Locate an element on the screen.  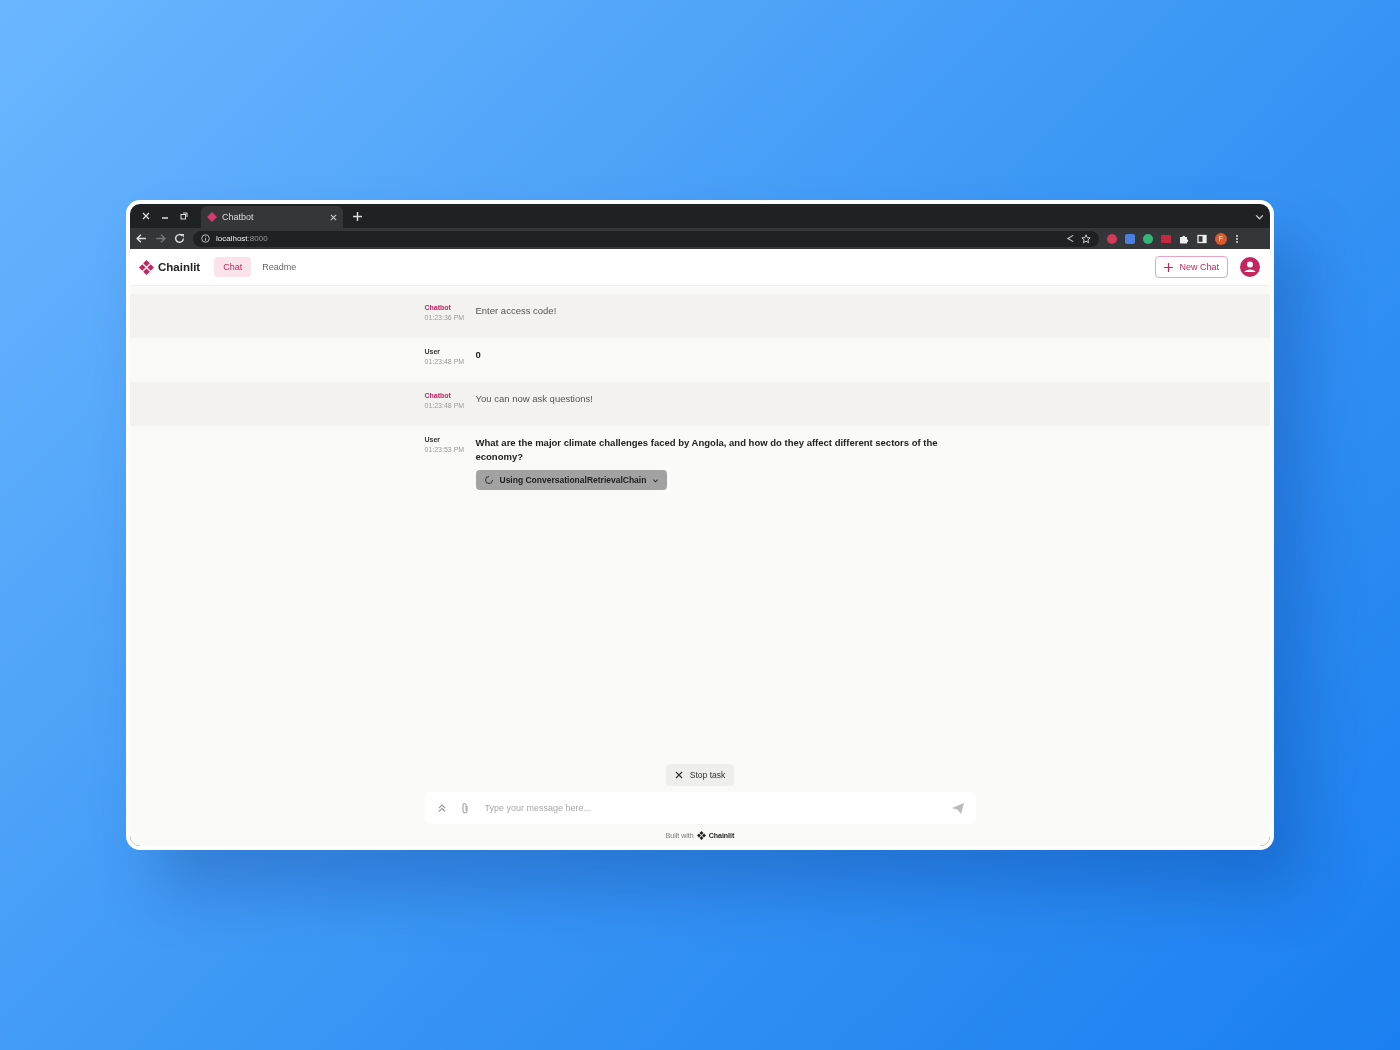
new-tab-icon is located at coordinates (357, 216).